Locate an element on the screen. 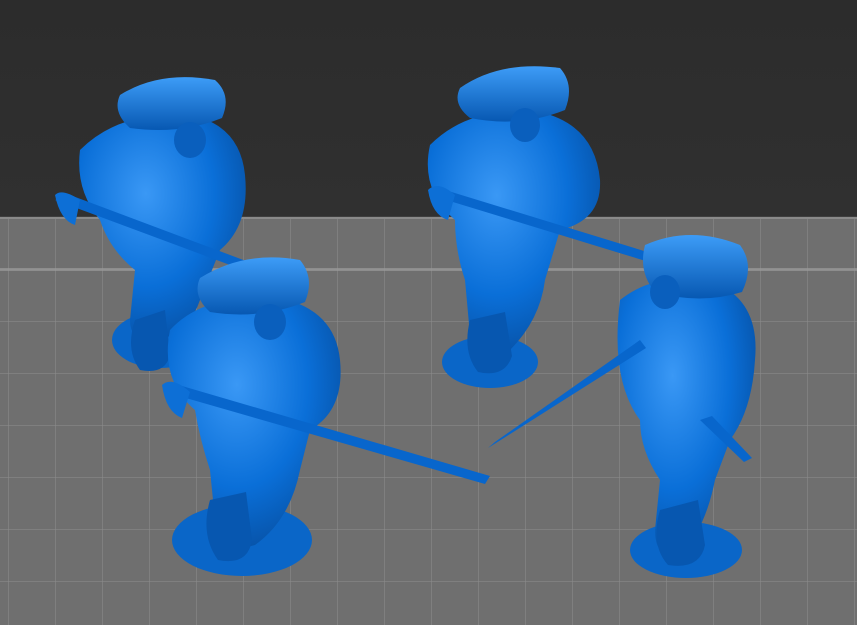 The height and width of the screenshot is (625, 857). torso-coat is located at coordinates (254, 422).